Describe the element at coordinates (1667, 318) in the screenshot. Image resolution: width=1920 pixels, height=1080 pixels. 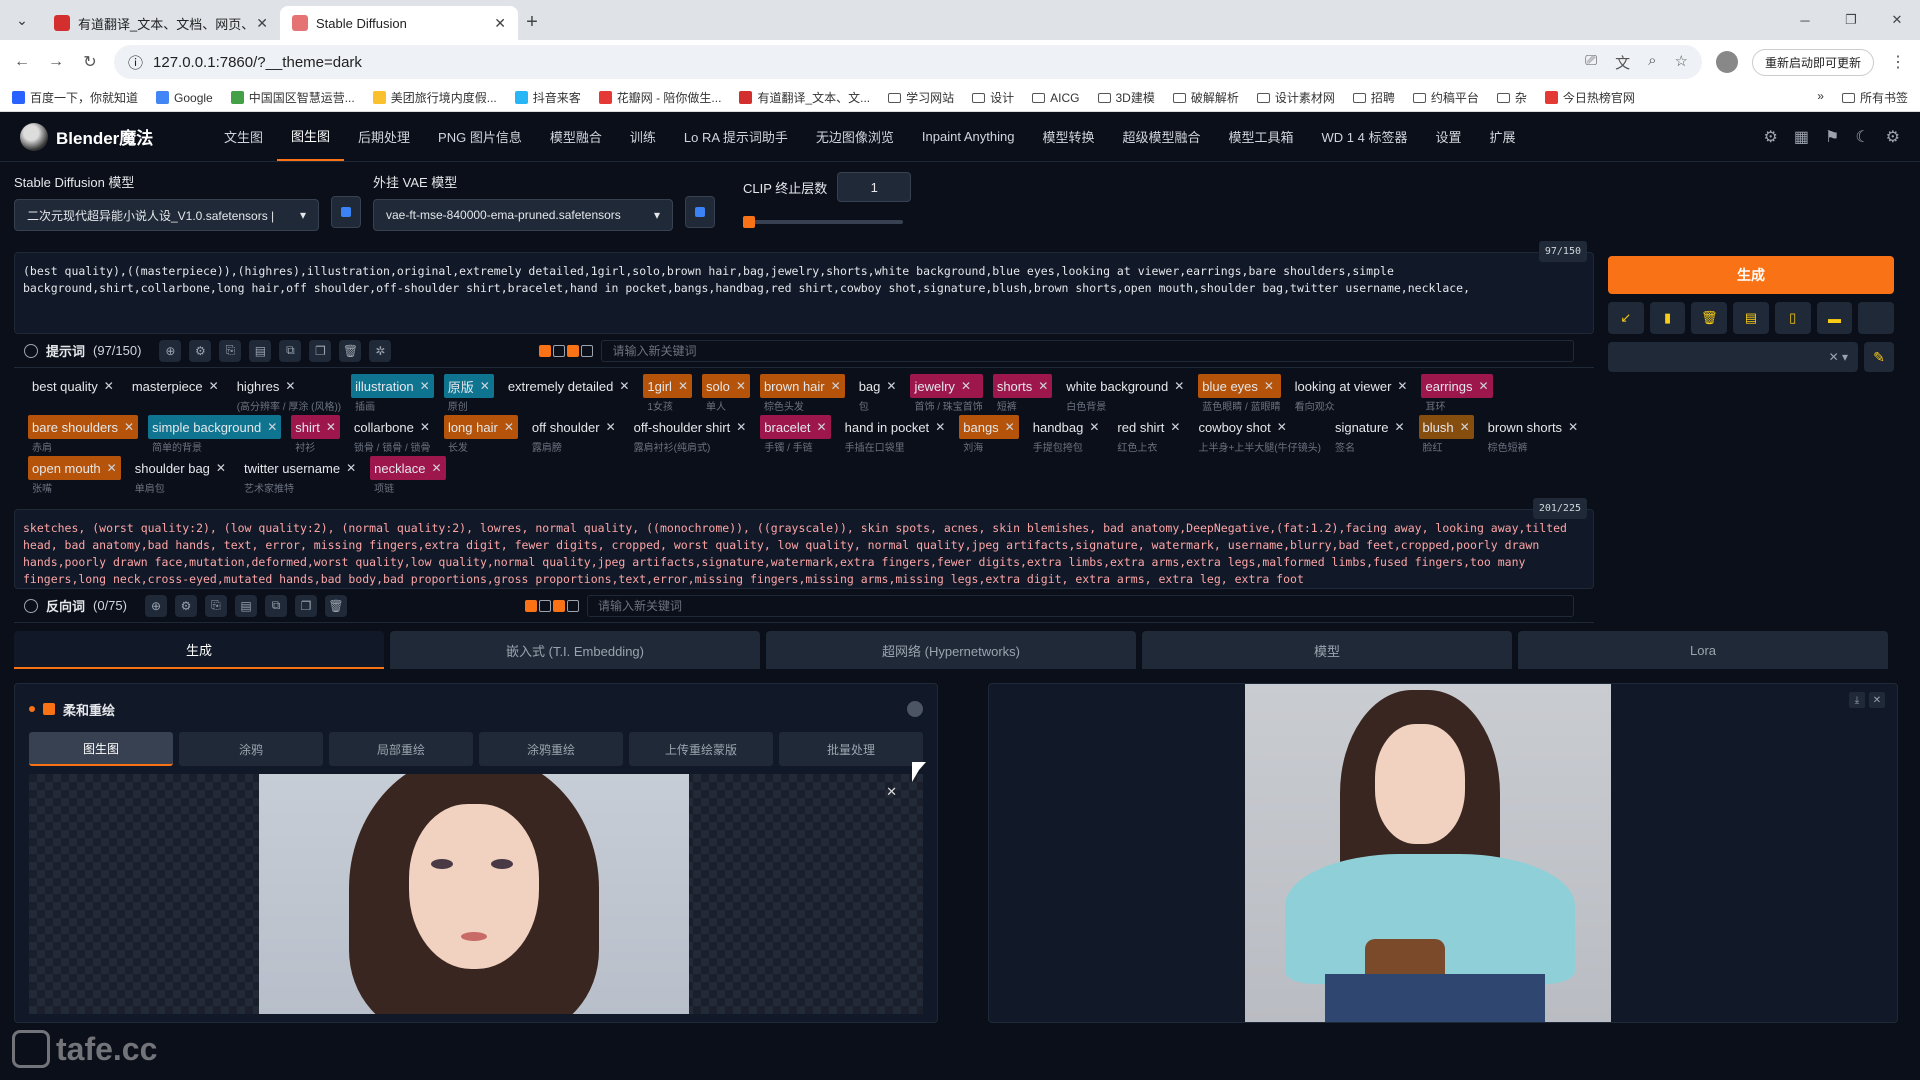
I see `read-params-icon: ▮` at that location.